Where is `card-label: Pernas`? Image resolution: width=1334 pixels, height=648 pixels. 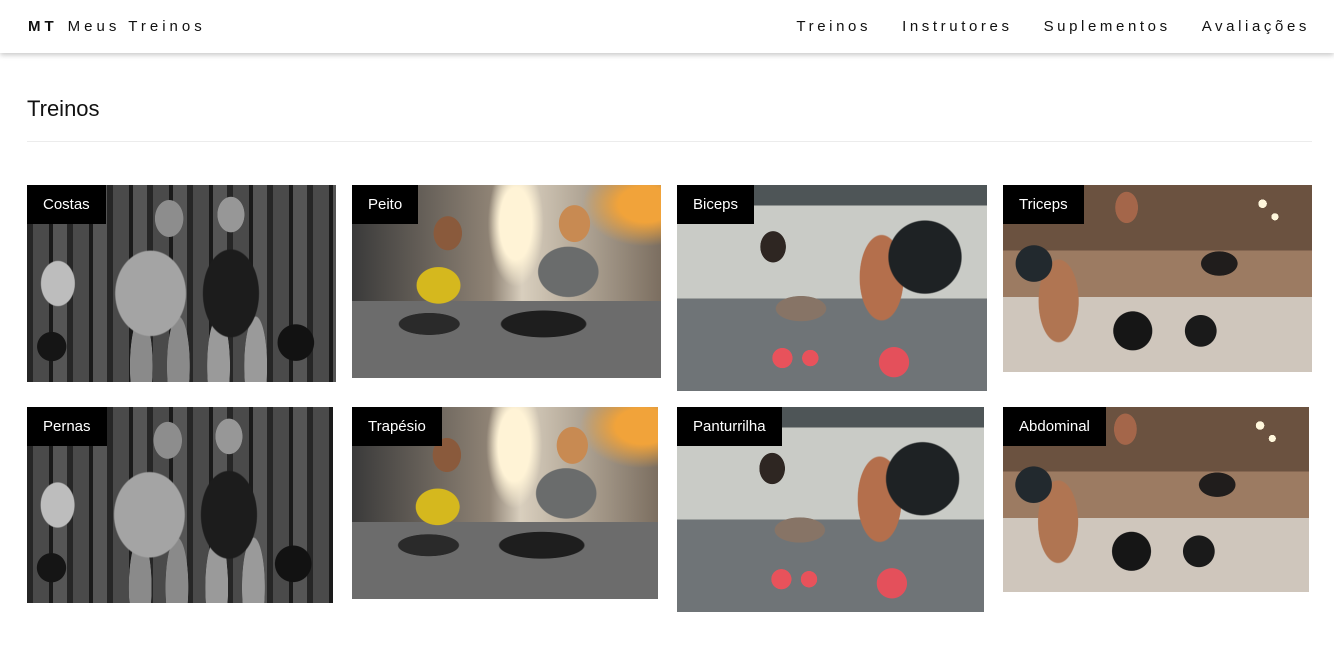
card-label: Pernas is located at coordinates (67, 426).